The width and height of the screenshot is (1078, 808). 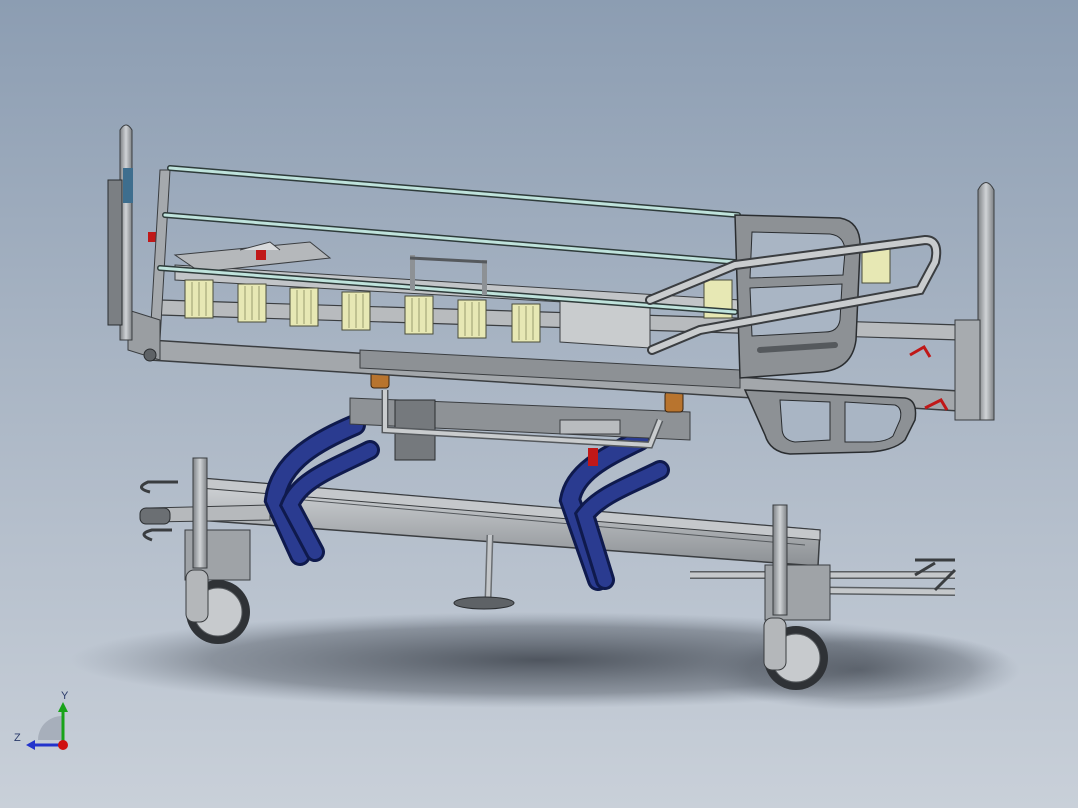 What do you see at coordinates (860, 670) in the screenshot?
I see `floor-shadow-right` at bounding box center [860, 670].